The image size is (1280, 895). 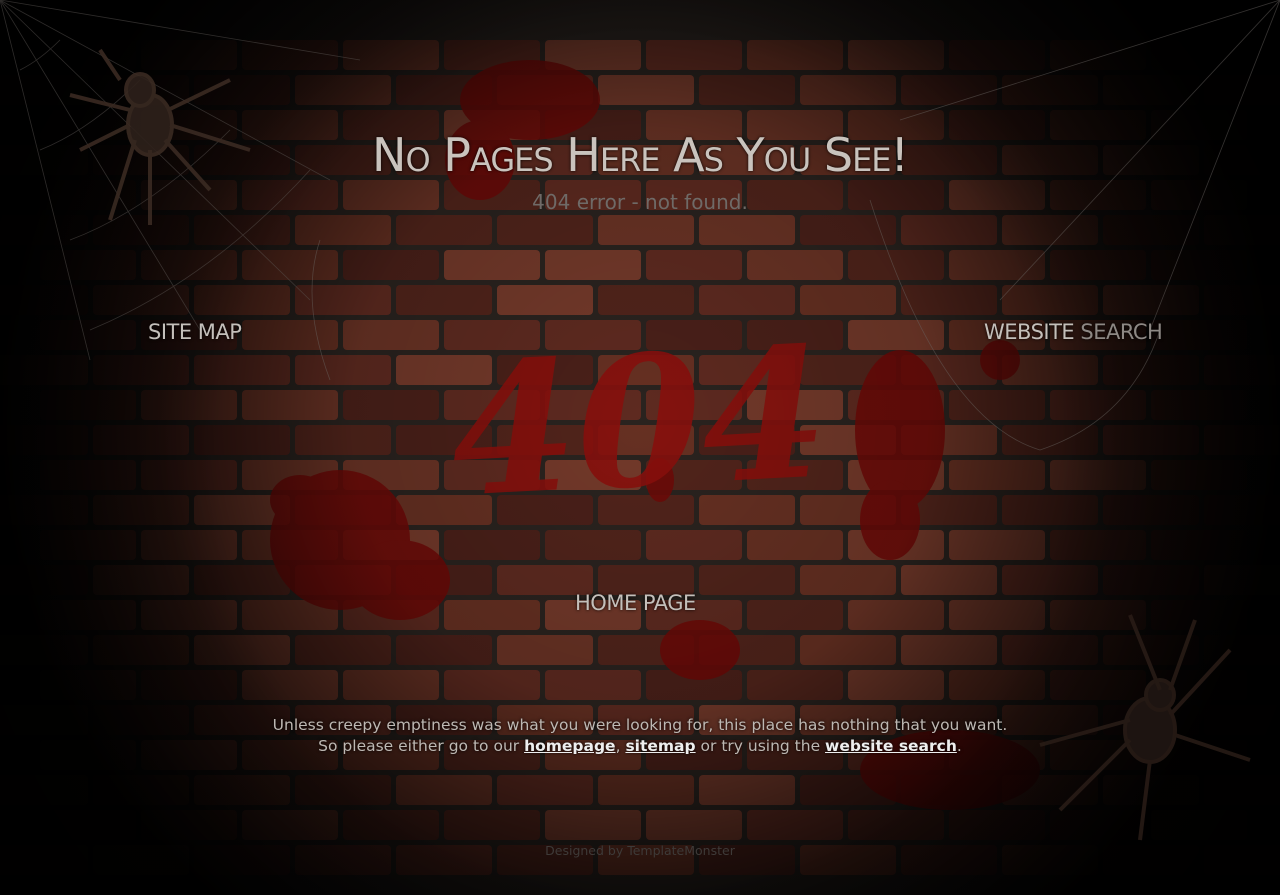 What do you see at coordinates (891, 746) in the screenshot?
I see `website-search-inline-link: website search` at bounding box center [891, 746].